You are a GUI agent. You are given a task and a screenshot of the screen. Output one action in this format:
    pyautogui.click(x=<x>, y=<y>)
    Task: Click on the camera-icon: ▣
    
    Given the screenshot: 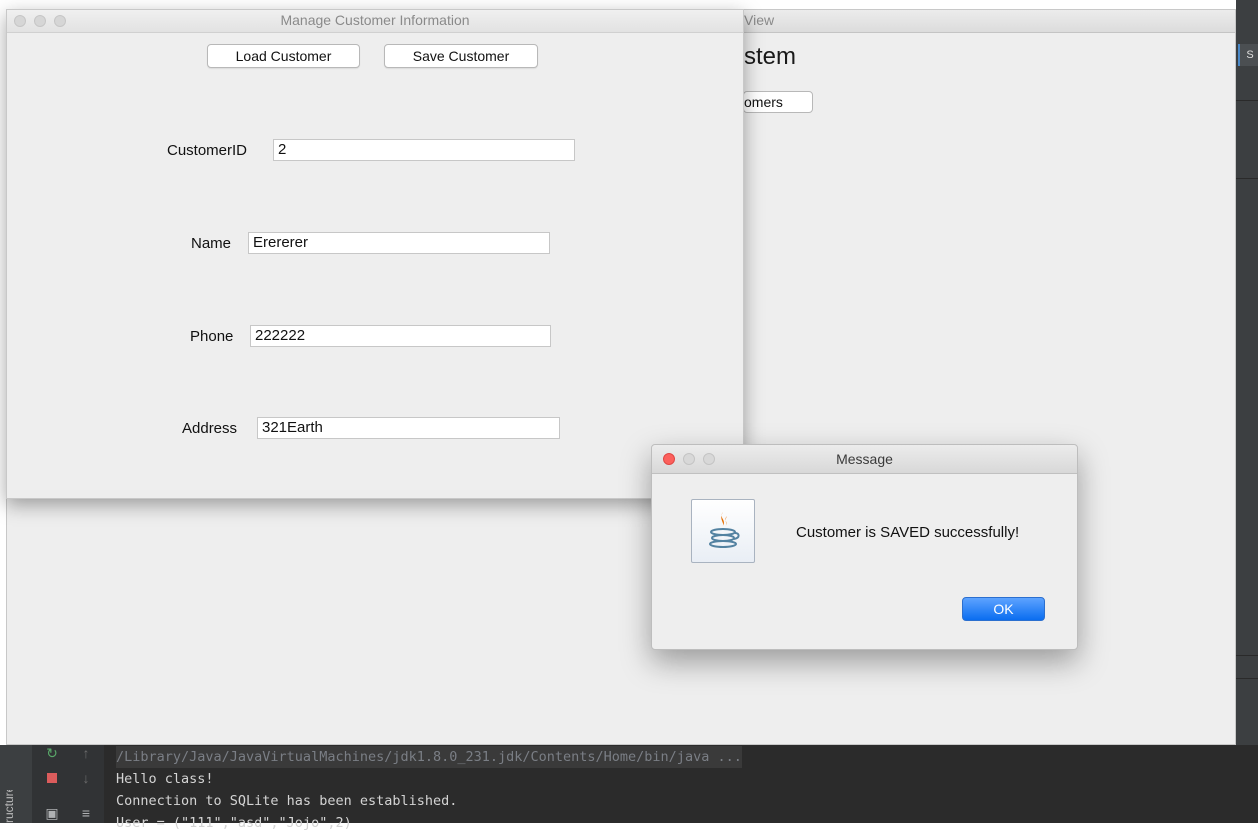 What is the action you would take?
    pyautogui.click(x=52, y=813)
    